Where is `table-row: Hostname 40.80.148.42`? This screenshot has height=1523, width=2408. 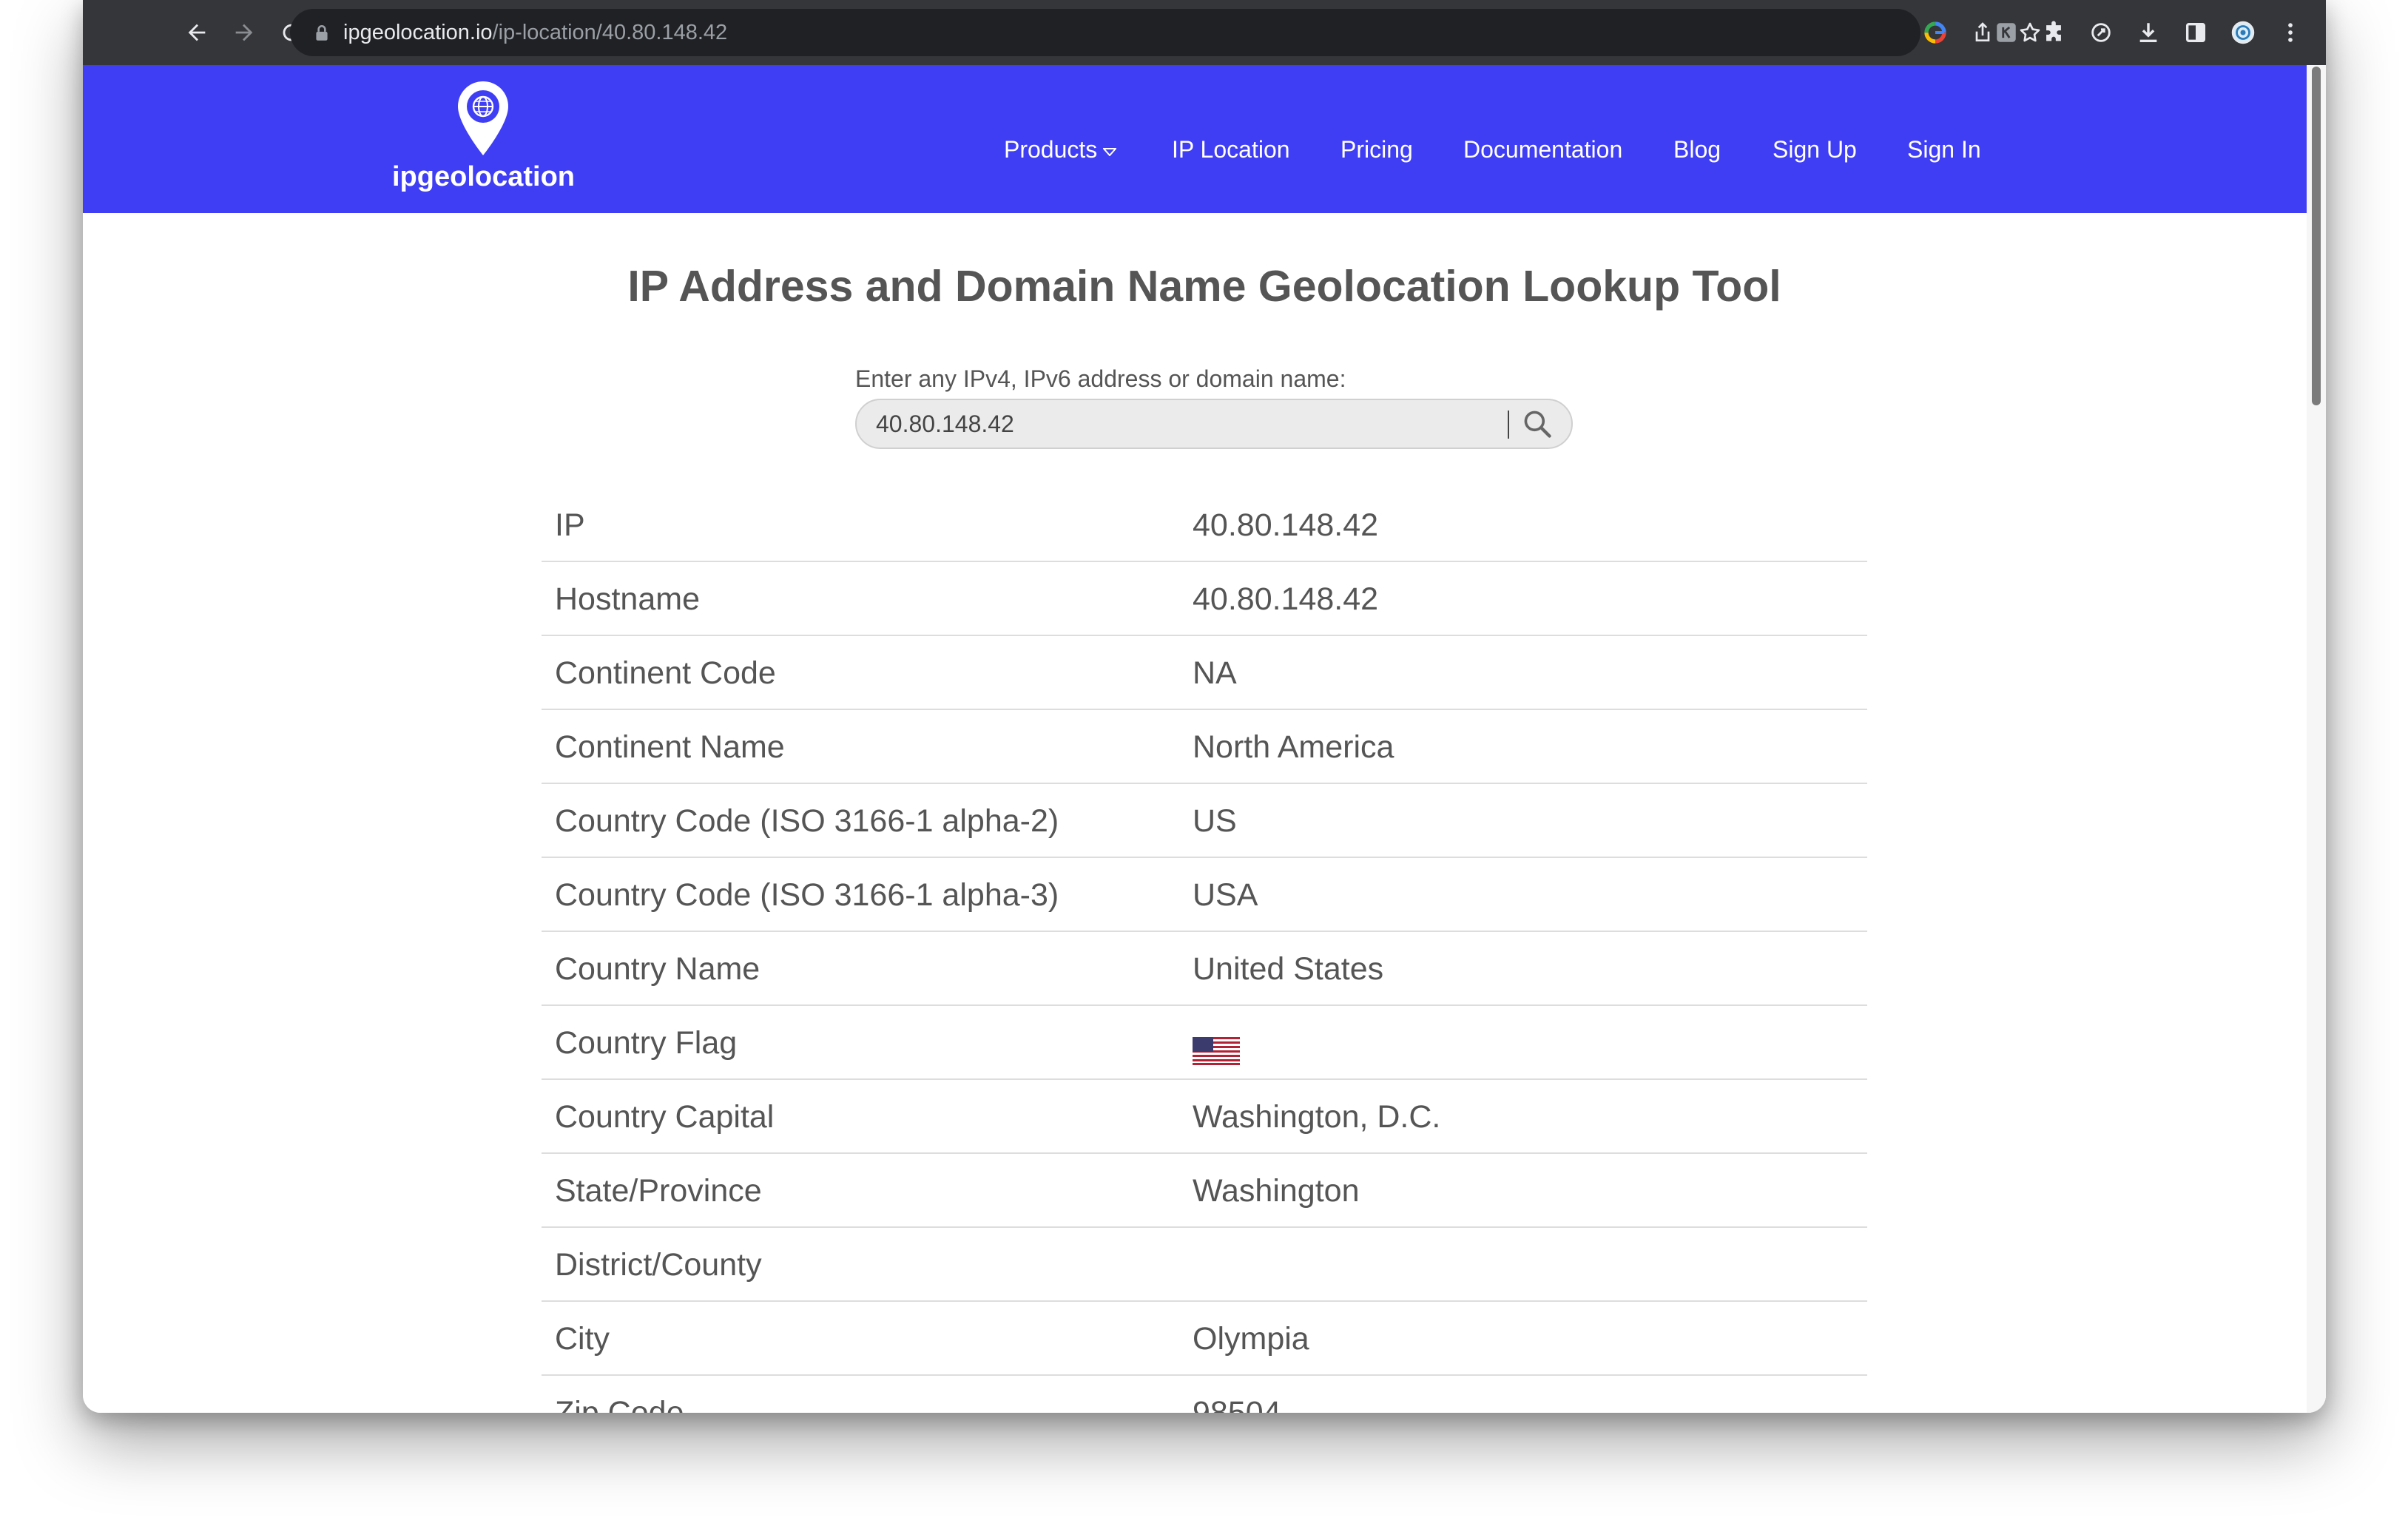
table-row: Hostname 40.80.148.42 is located at coordinates (1204, 599).